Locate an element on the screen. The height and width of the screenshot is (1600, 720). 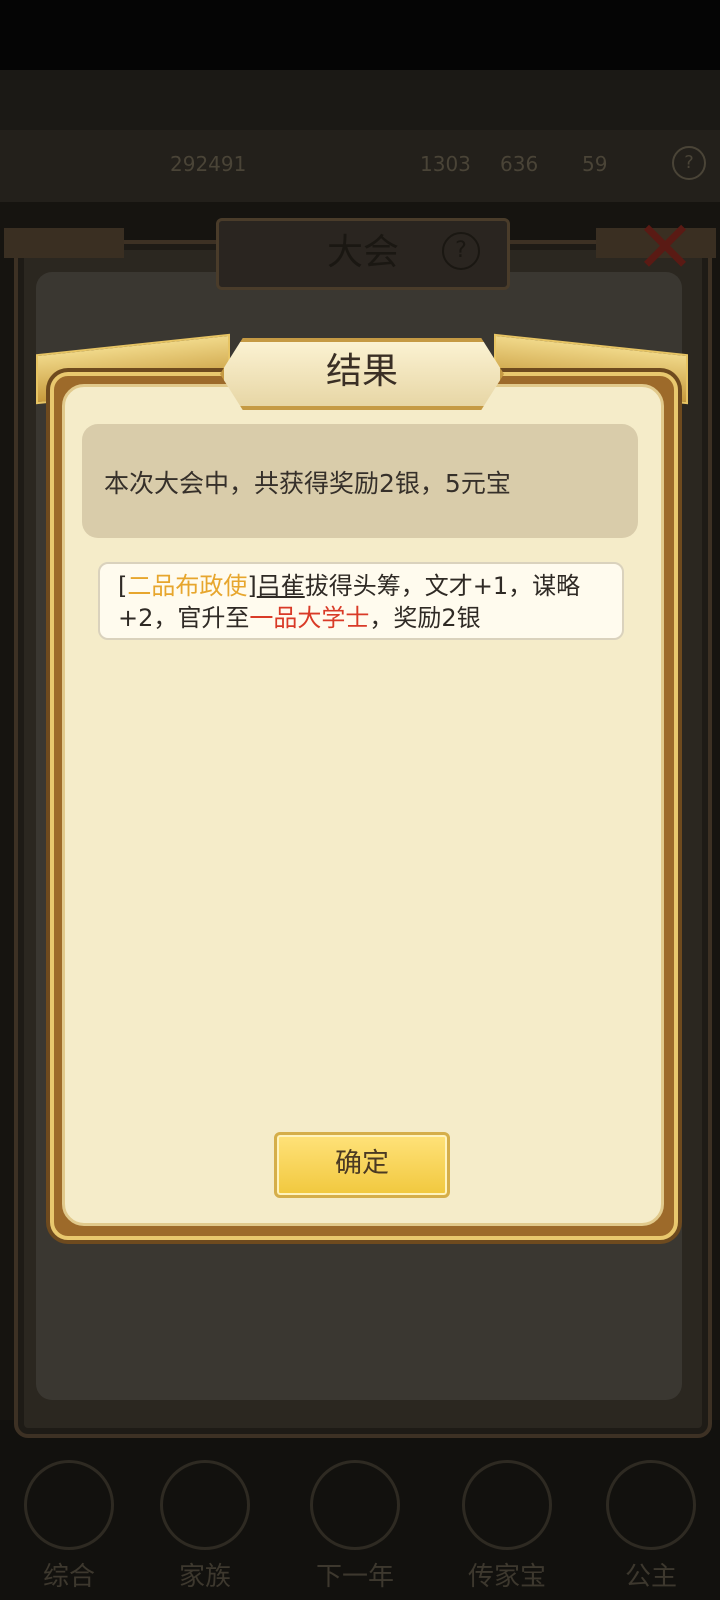
reward-summary: 本次大会中，共获得奖励2银，5元宝 is located at coordinates (360, 481).